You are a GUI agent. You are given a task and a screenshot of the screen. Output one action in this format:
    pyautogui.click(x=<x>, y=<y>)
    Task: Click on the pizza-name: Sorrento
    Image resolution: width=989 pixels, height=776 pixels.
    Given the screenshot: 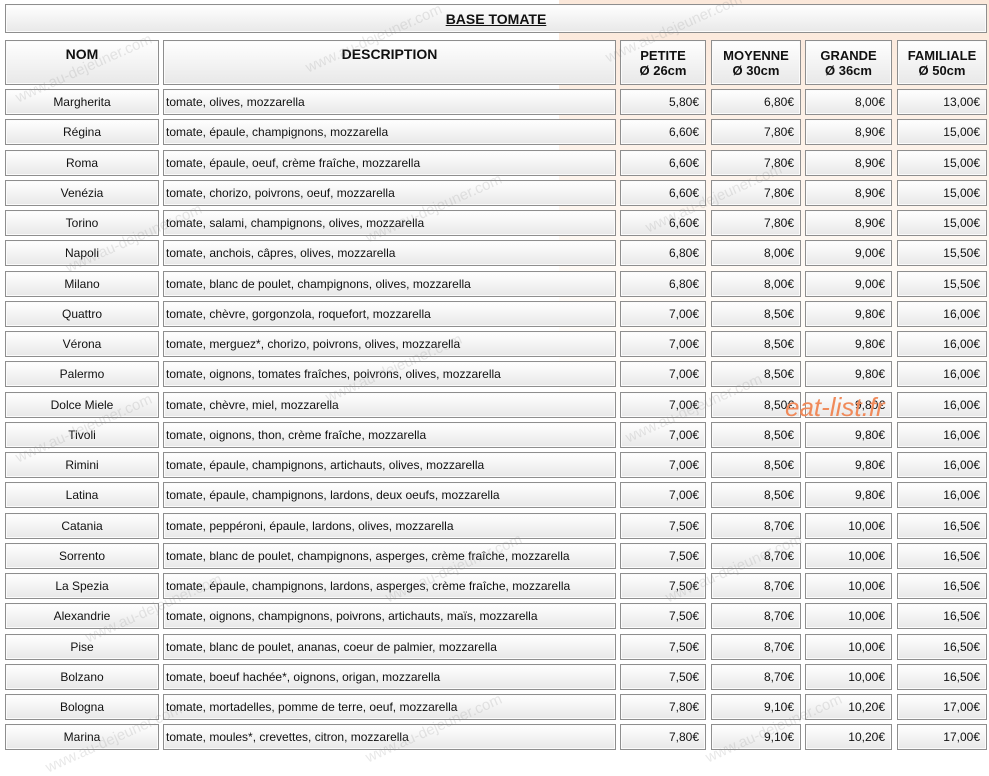 What is the action you would take?
    pyautogui.click(x=82, y=556)
    